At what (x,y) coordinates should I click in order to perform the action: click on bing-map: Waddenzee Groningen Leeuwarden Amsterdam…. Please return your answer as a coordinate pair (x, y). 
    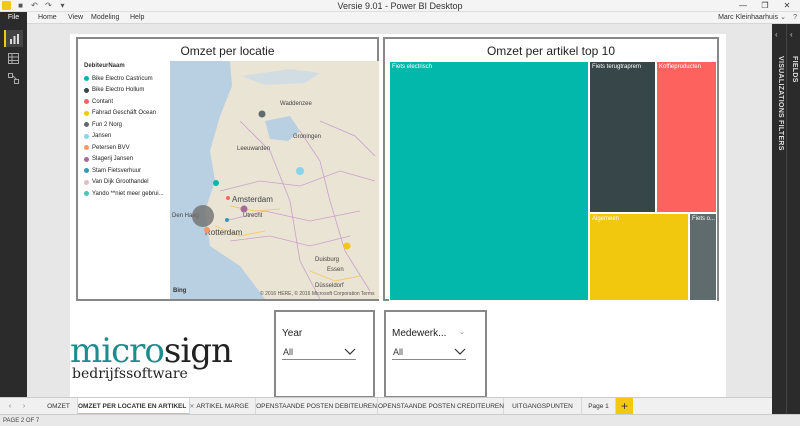
    Looking at the image, I should click on (274, 180).